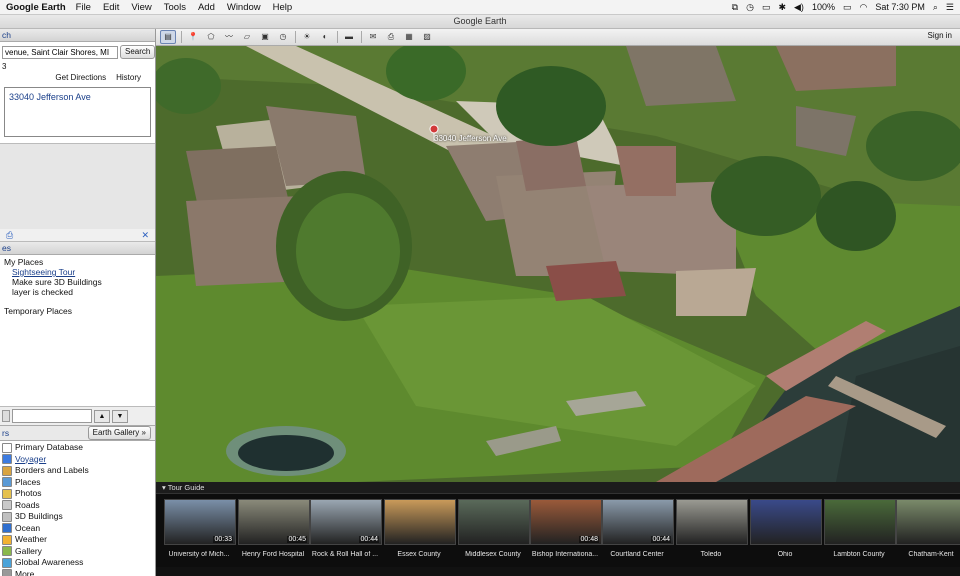  What do you see at coordinates (77, 248) in the screenshot?
I see `places-panel-header: es` at bounding box center [77, 248].